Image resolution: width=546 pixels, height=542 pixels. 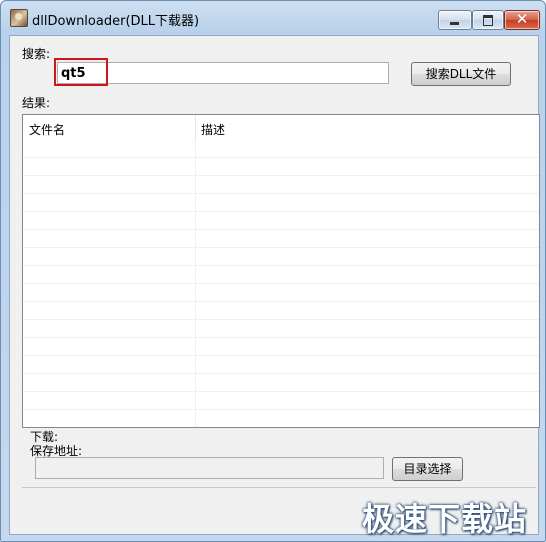 I want to click on title-bar: dllDownloader(DLL下载器) ✕, so click(x=273, y=18).